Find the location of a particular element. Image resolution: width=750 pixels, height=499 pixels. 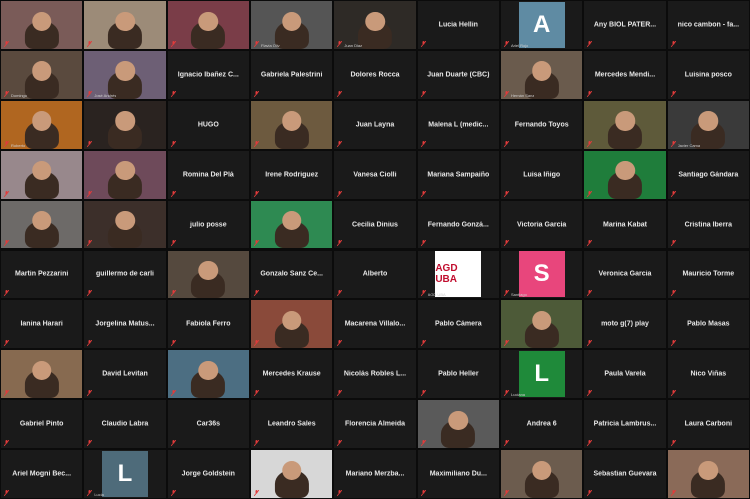

participant-tile: HUGO is located at coordinates (208, 124).